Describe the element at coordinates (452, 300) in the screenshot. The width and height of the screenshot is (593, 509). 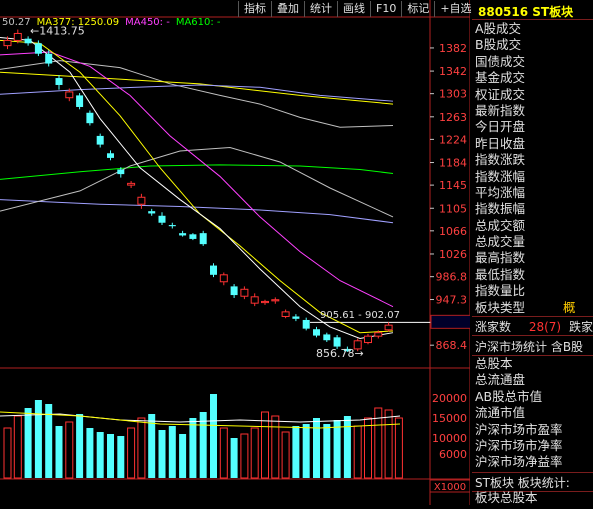
I see `price-tick-label: 947.3` at that location.